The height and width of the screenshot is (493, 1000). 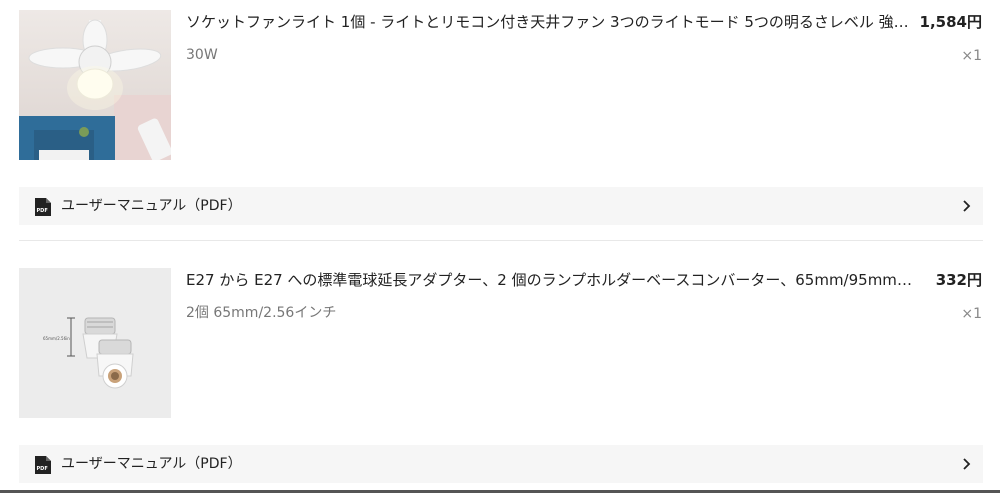 I want to click on product-variant: 2個 65mm/2.56インチ, so click(x=261, y=313).